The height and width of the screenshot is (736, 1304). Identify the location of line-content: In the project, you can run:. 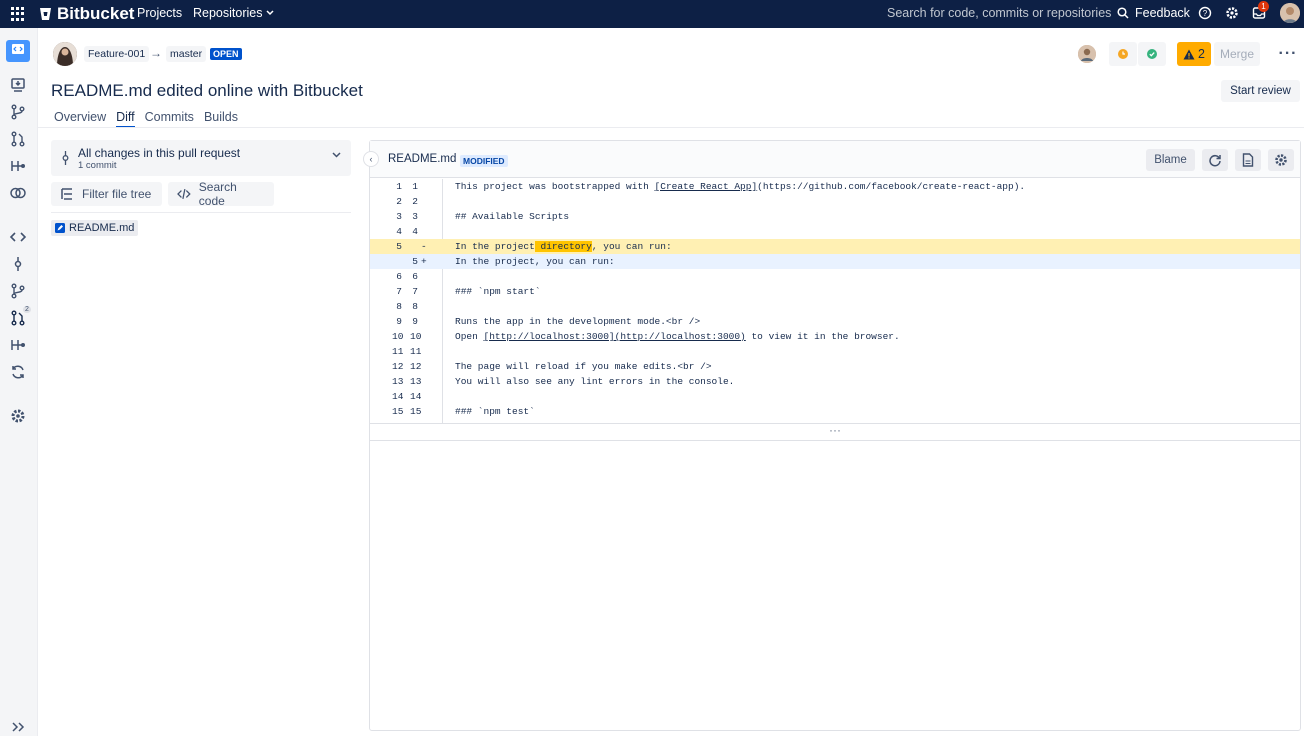
(535, 261).